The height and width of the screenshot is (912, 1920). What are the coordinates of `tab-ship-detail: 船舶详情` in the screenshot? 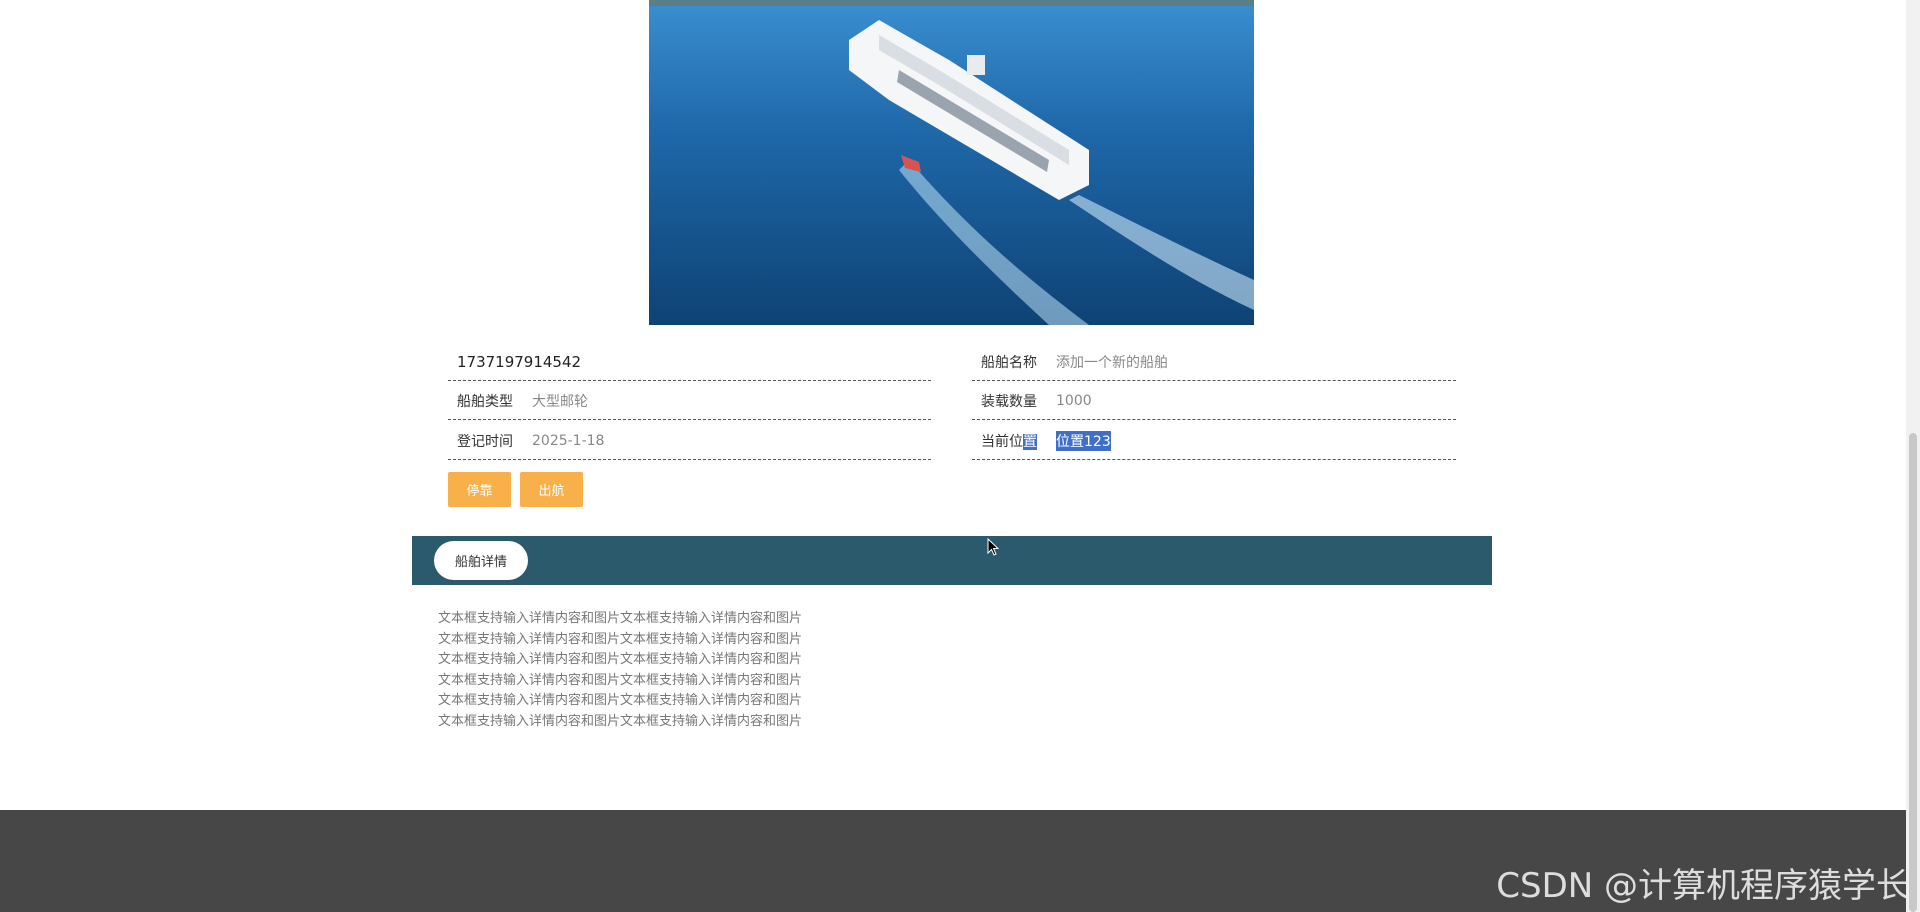 It's located at (481, 560).